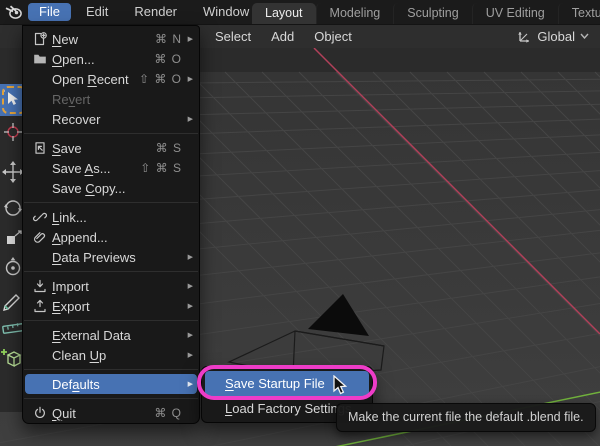 Image resolution: width=600 pixels, height=446 pixels. I want to click on rotate-tool-icon, so click(11, 210).